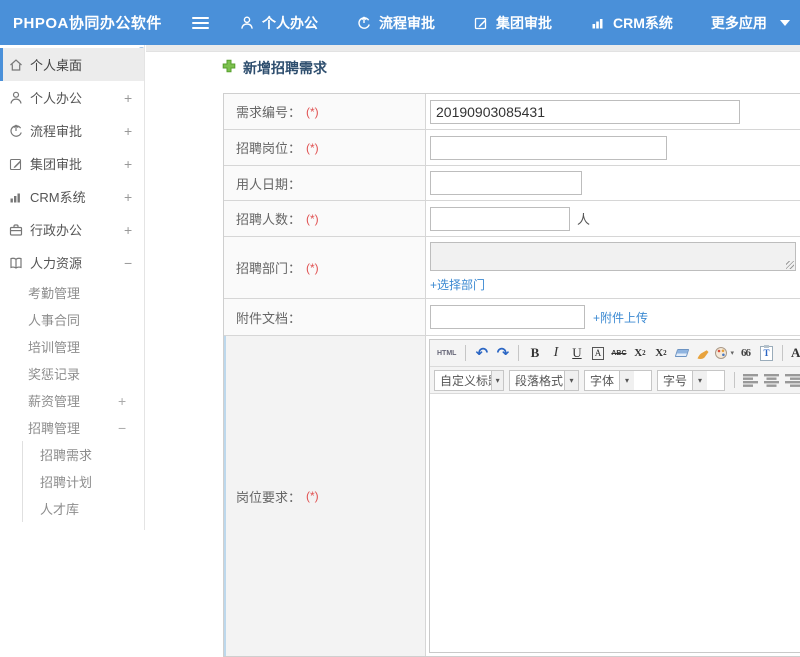 This screenshot has width=800, height=657. Describe the element at coordinates (269, 112) in the screenshot. I see `field-label: 需求编号：` at that location.